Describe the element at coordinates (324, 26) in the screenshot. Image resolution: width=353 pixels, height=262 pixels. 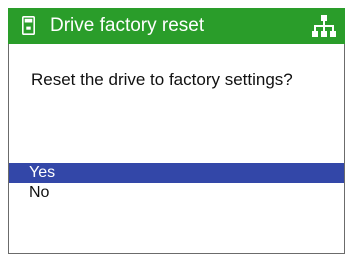
I see `network-tree-icon` at that location.